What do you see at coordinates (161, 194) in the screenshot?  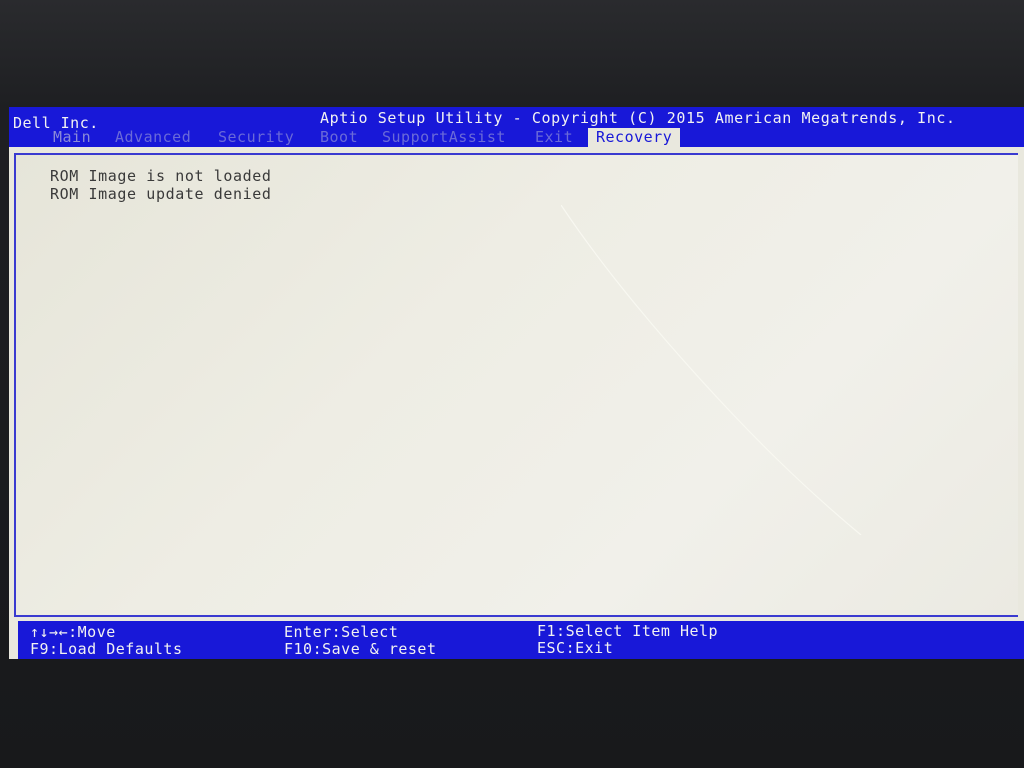 I see `message-rom-update-denied: ROM Image update denied` at bounding box center [161, 194].